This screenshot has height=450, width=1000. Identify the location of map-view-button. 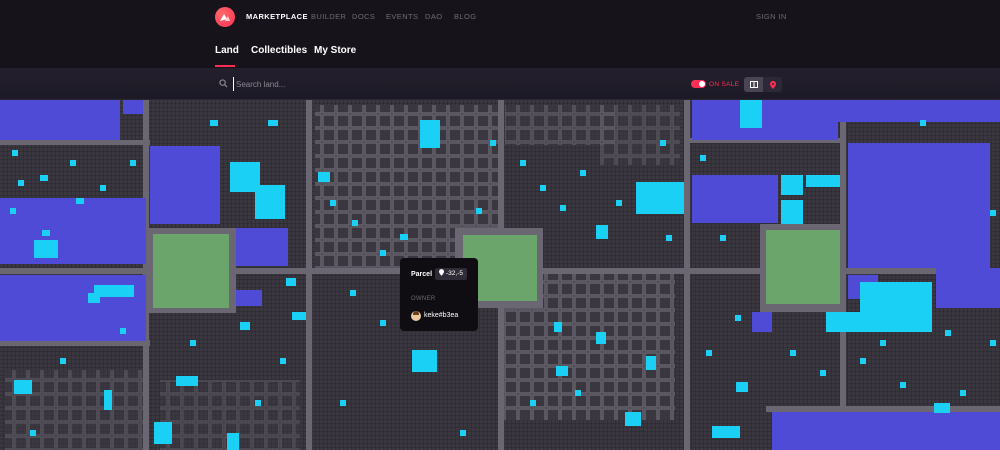
(772, 84).